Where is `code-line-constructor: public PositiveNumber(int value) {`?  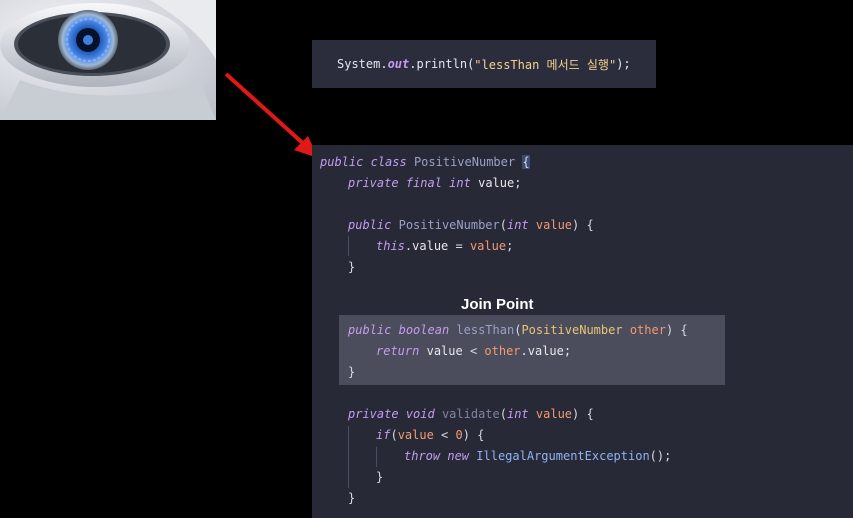
code-line-constructor: public PositiveNumber(int value) { is located at coordinates (471, 225).